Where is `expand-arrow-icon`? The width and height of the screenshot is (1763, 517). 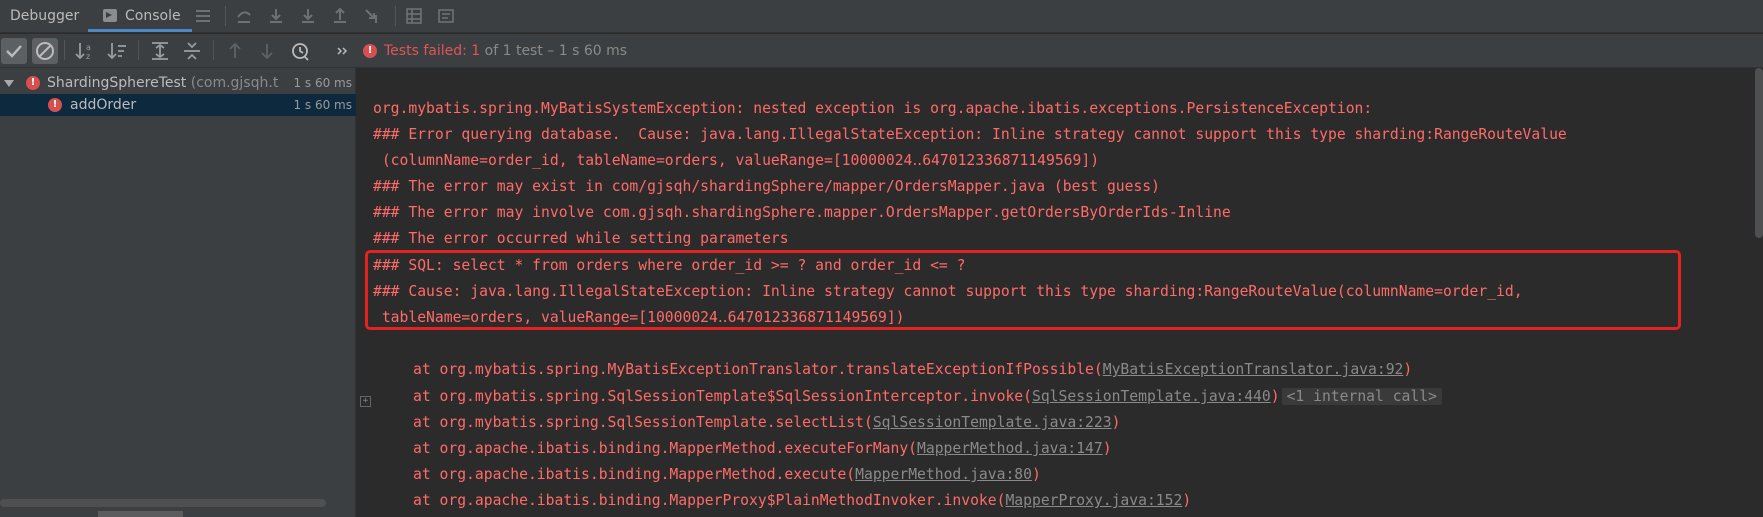 expand-arrow-icon is located at coordinates (9, 83).